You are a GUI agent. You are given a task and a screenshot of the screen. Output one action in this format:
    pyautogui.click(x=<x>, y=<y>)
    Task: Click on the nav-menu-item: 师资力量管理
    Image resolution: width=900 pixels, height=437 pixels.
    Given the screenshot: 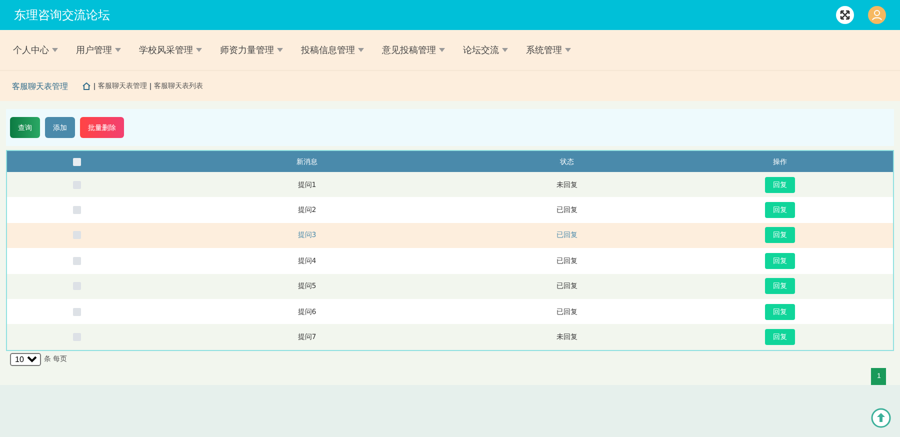 What is the action you would take?
    pyautogui.click(x=251, y=50)
    